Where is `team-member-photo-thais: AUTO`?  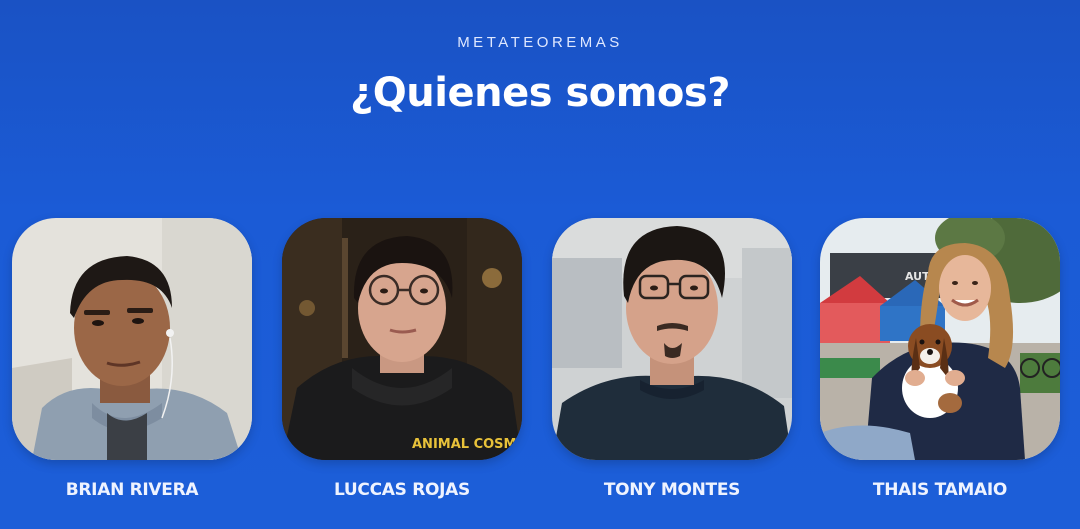
team-member-photo-thais: AUTO is located at coordinates (940, 339).